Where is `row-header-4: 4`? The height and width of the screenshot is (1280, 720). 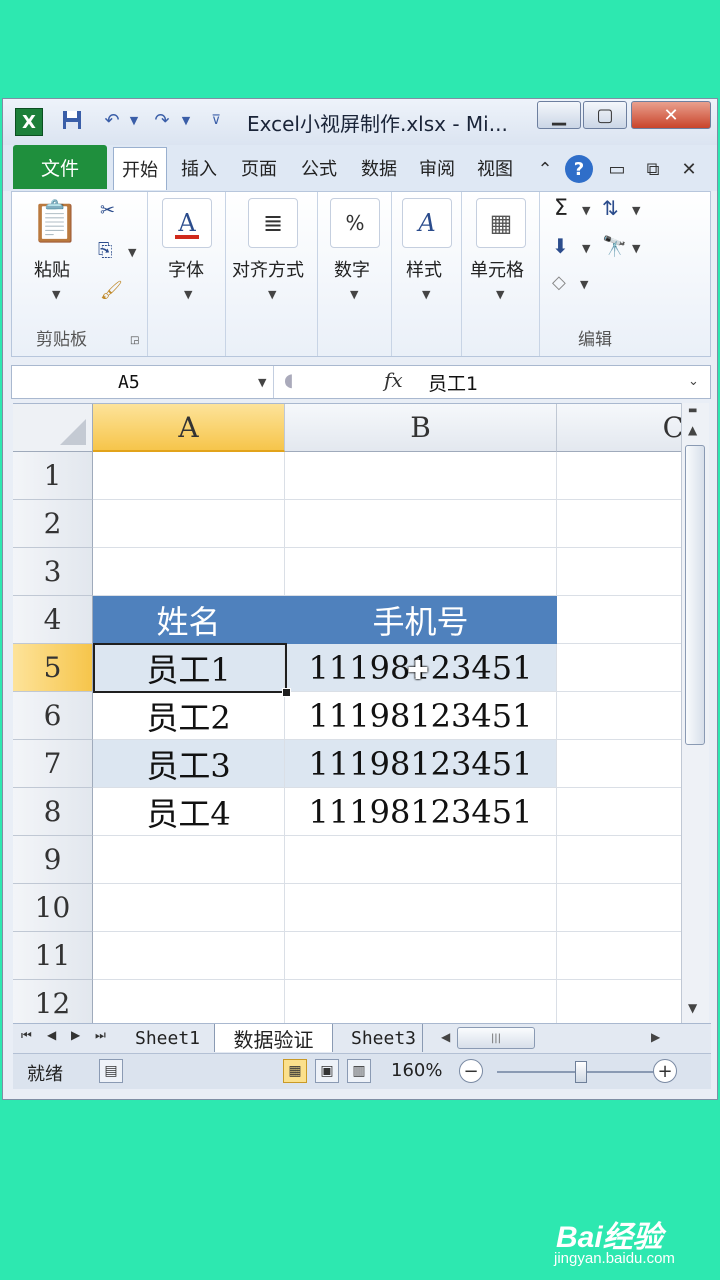
row-header-4: 4 is located at coordinates (53, 620).